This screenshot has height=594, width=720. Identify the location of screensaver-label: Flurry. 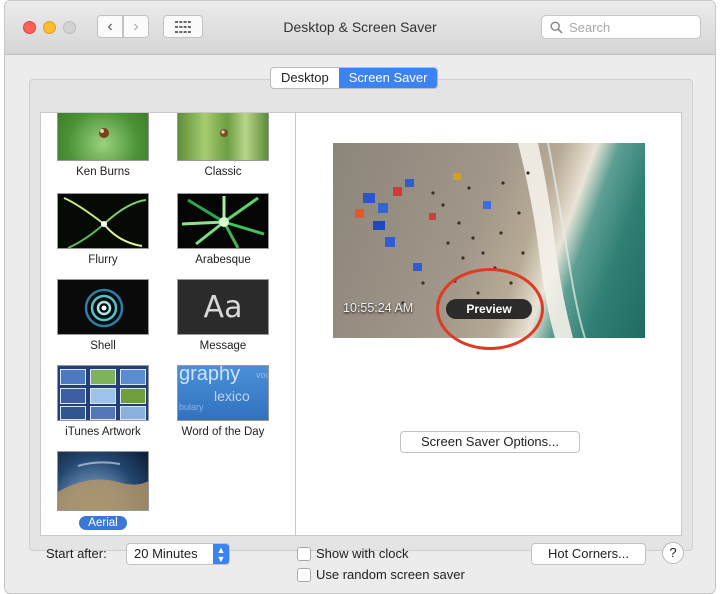
(103, 260).